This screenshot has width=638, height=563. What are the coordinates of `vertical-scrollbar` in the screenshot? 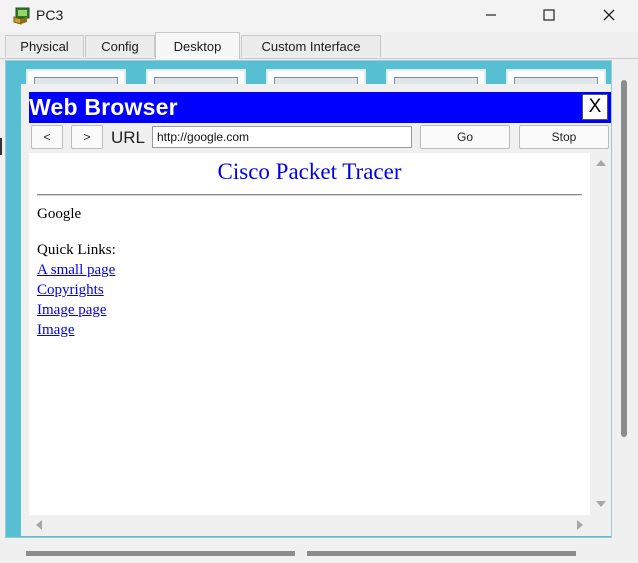 It's located at (601, 334).